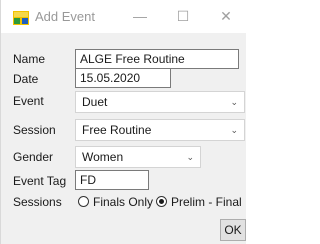  What do you see at coordinates (83, 201) in the screenshot?
I see `finals-only-radio` at bounding box center [83, 201].